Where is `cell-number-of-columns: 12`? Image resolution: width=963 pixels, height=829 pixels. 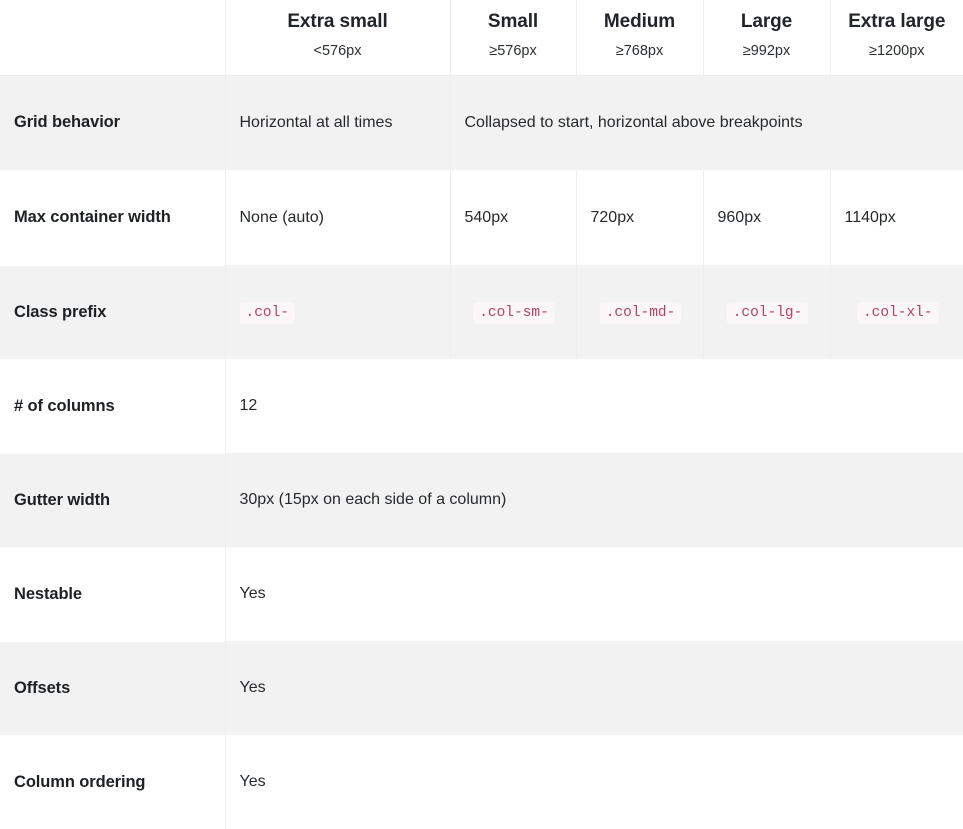
cell-number-of-columns: 12 is located at coordinates (594, 406).